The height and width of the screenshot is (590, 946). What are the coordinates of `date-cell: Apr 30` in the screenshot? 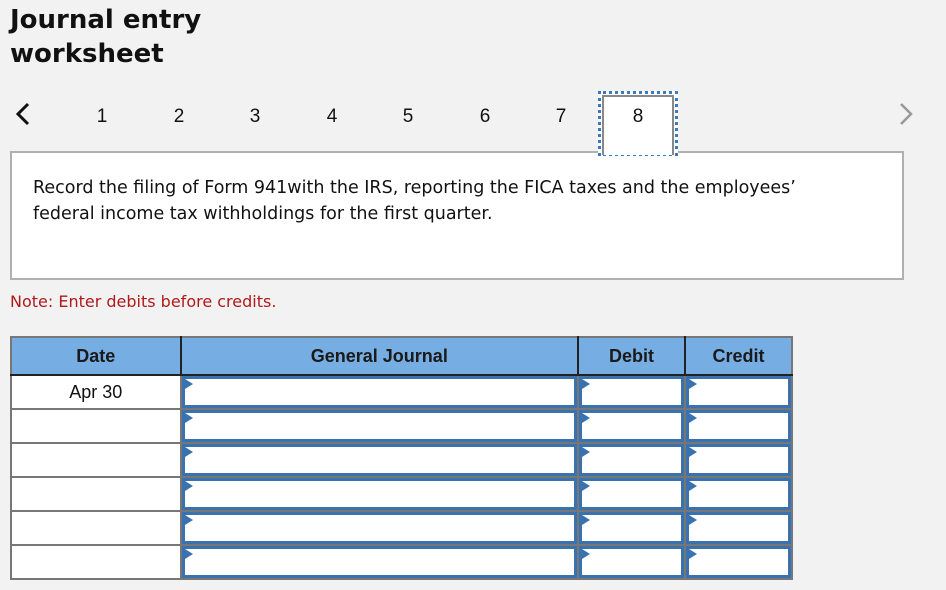 It's located at (96, 392).